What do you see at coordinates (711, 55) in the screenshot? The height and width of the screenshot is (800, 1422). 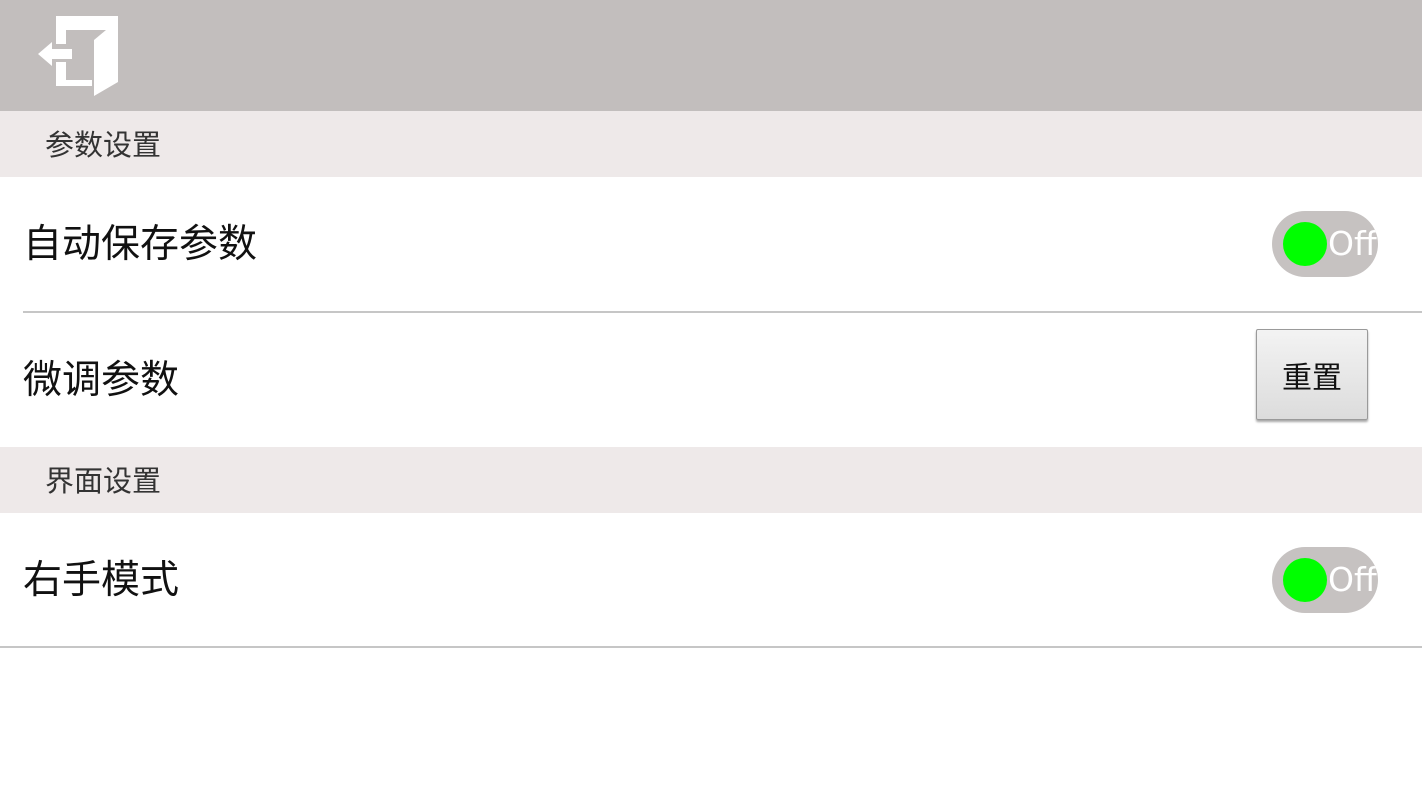 I see `top-bar` at bounding box center [711, 55].